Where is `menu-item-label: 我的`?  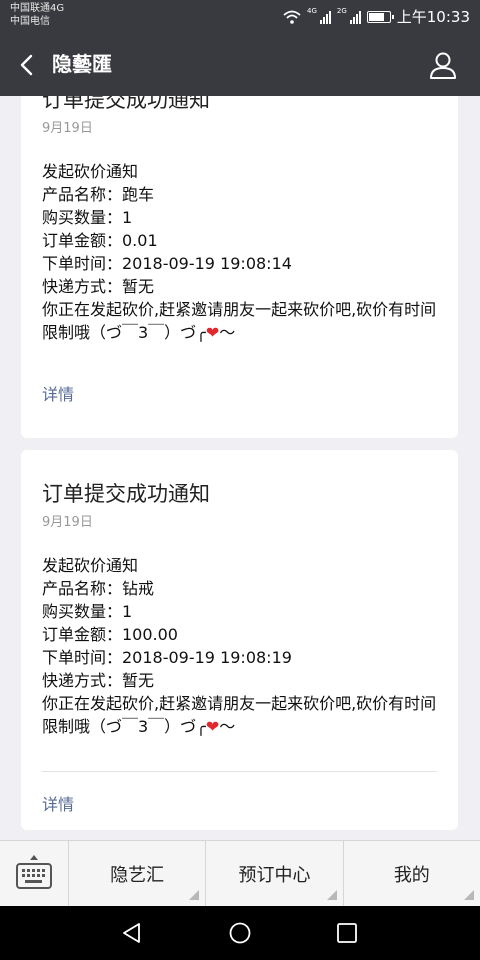 menu-item-label: 我的 is located at coordinates (411, 875).